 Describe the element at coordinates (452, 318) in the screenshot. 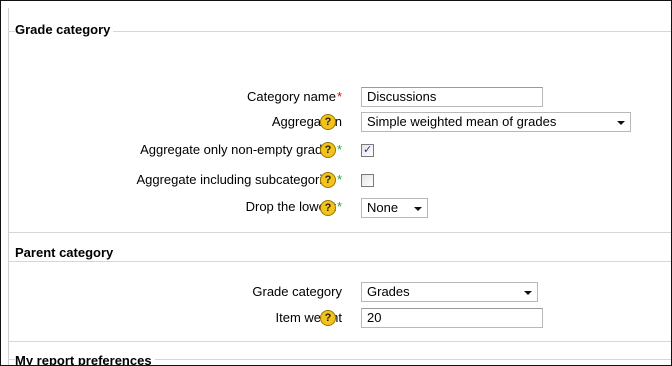

I see `item-weight-input: 20` at that location.